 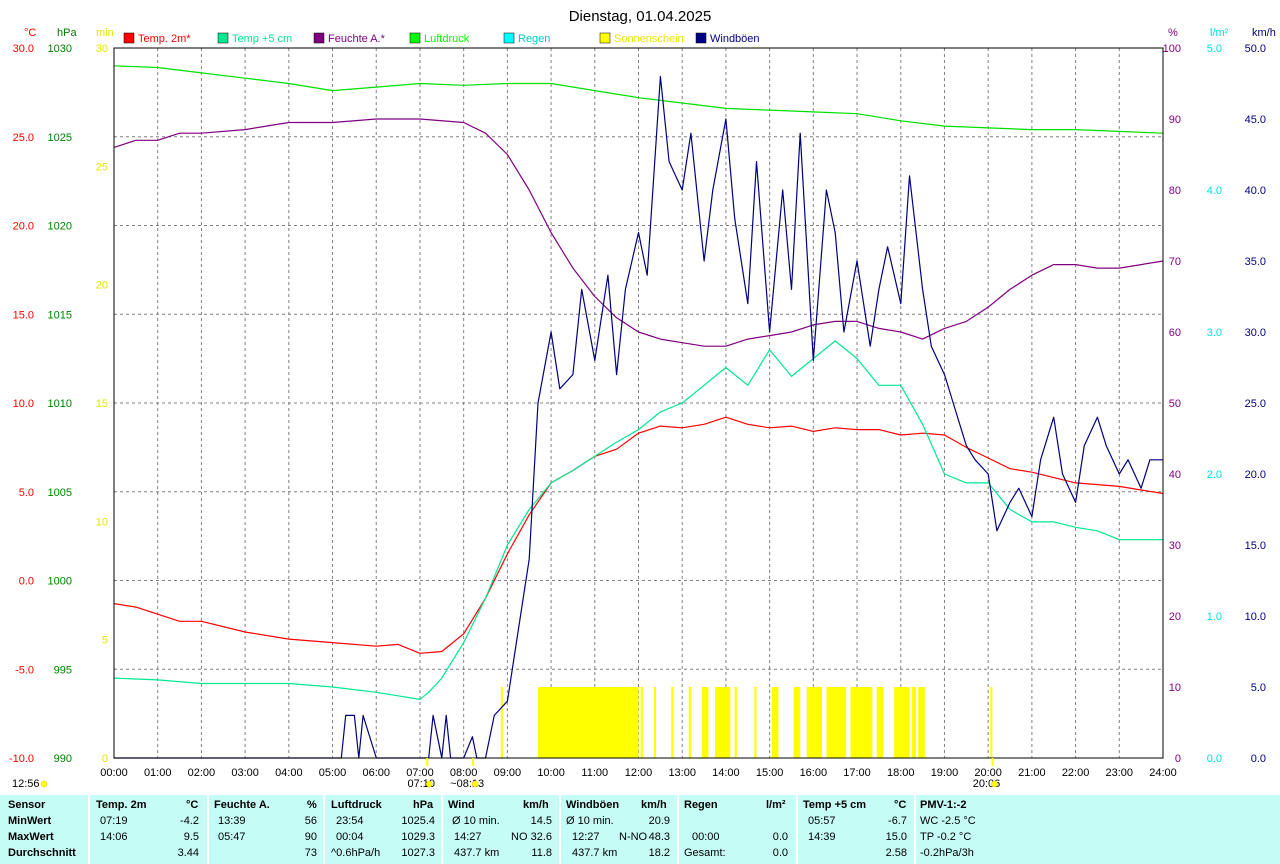 What do you see at coordinates (26, 493) in the screenshot?
I see `temp-tick-label: 5.0` at bounding box center [26, 493].